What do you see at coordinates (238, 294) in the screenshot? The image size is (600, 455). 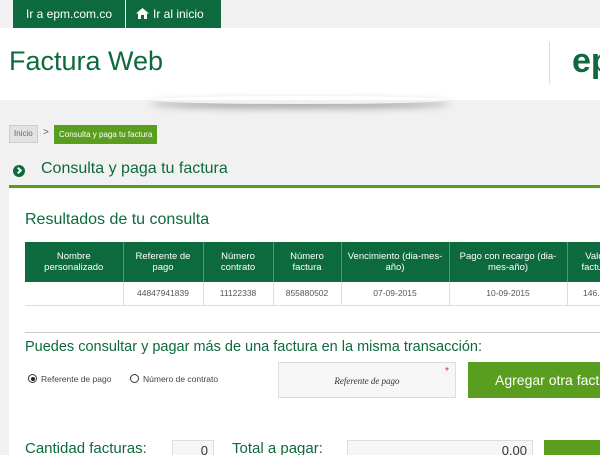 I see `cell-contrato: 11122338` at bounding box center [238, 294].